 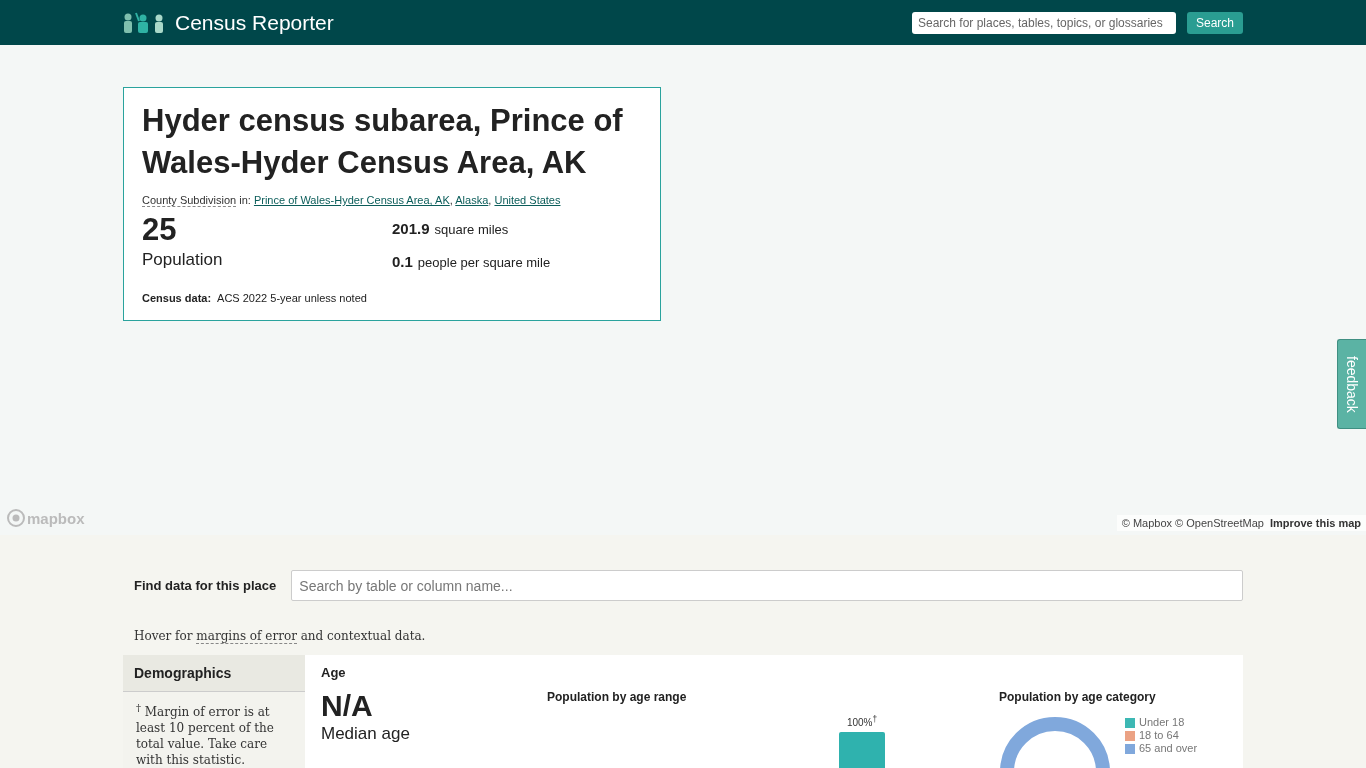 What do you see at coordinates (177, 298) in the screenshot?
I see `census-data-label: Census data:` at bounding box center [177, 298].